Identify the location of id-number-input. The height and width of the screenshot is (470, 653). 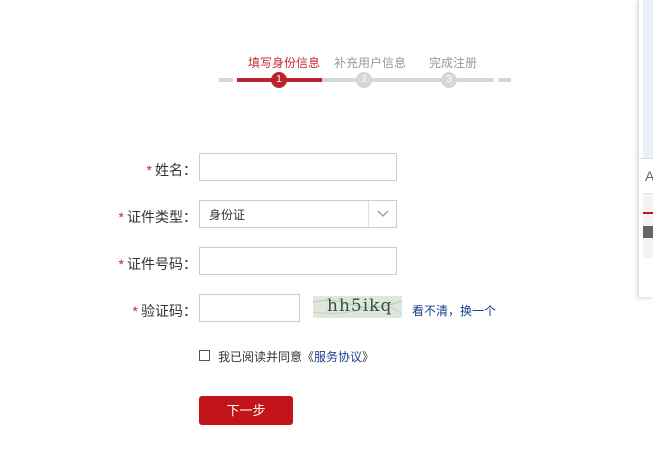
(298, 261).